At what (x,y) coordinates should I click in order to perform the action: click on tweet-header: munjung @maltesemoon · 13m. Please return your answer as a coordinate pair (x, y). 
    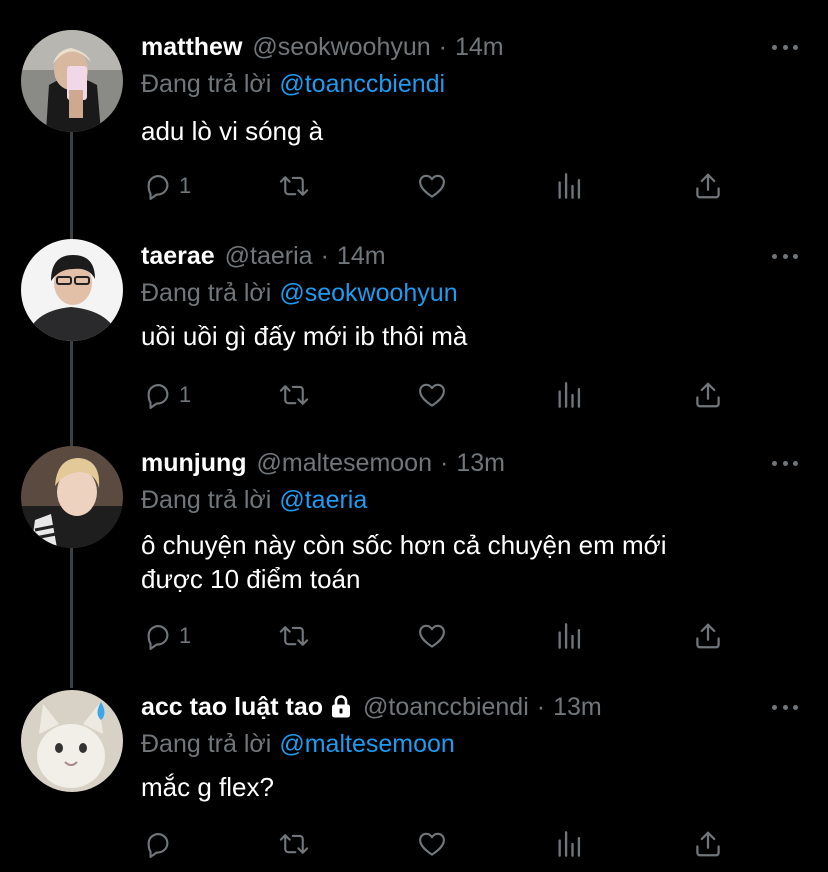
    Looking at the image, I should click on (323, 463).